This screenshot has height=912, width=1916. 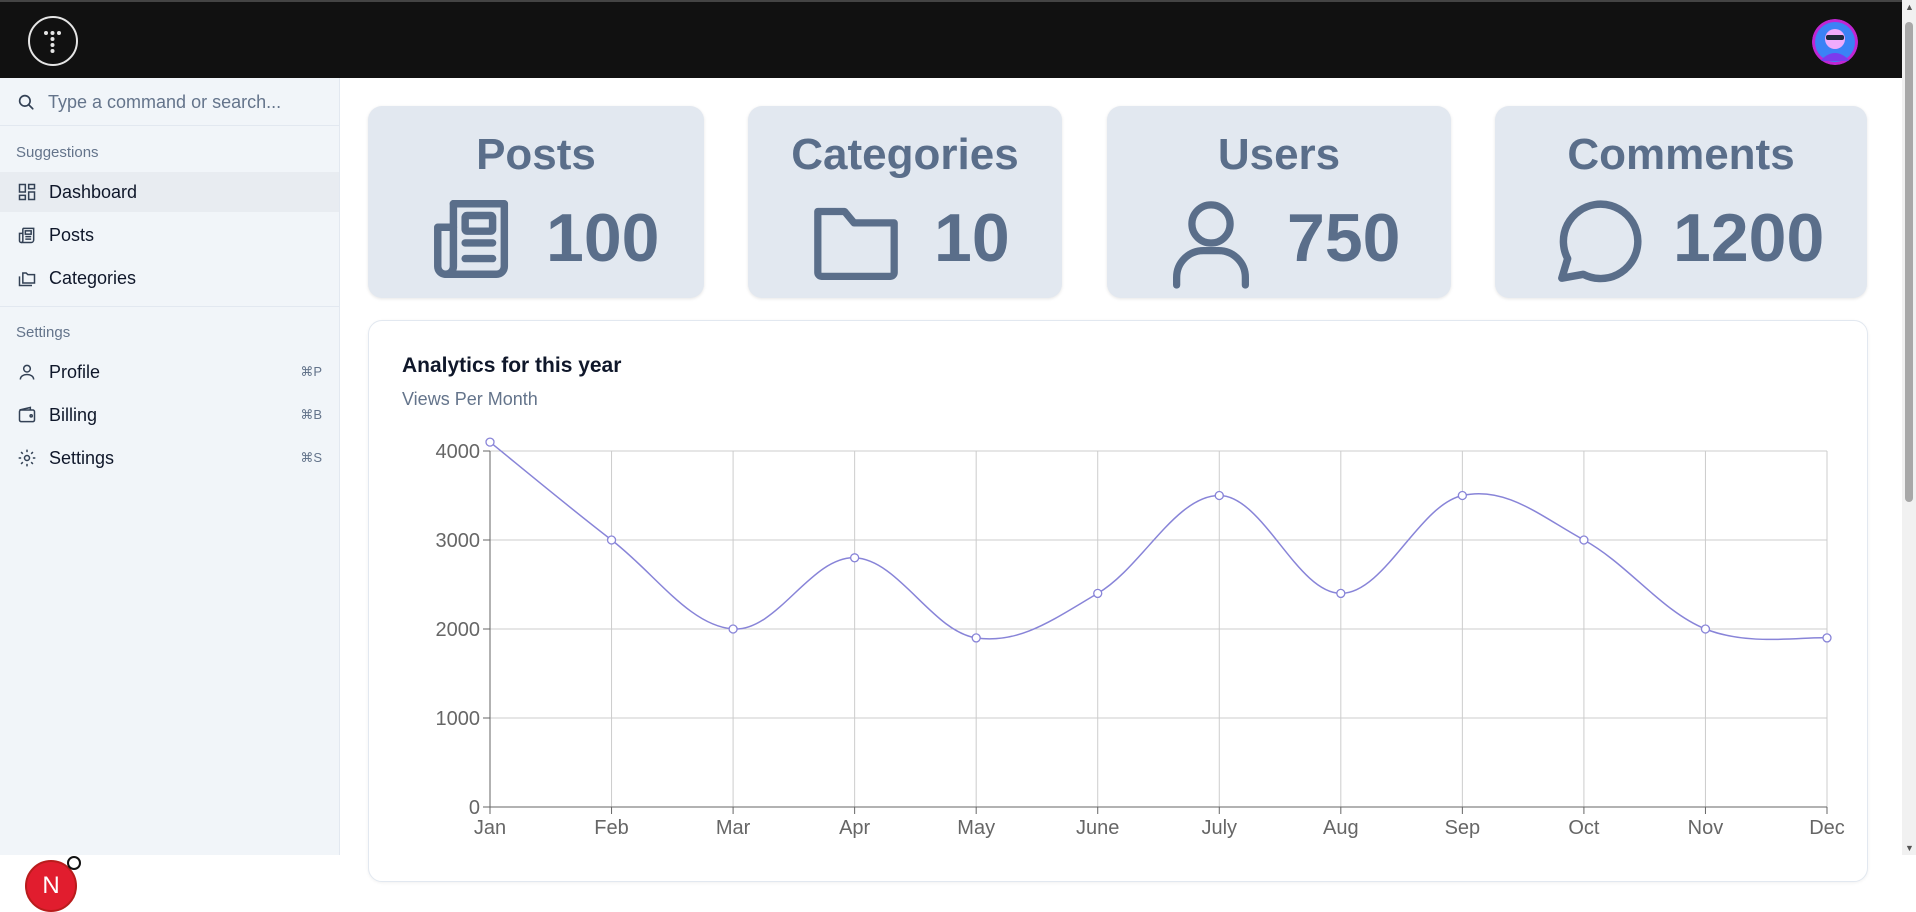 What do you see at coordinates (905, 202) in the screenshot?
I see `stat-card-categories: Categories 10` at bounding box center [905, 202].